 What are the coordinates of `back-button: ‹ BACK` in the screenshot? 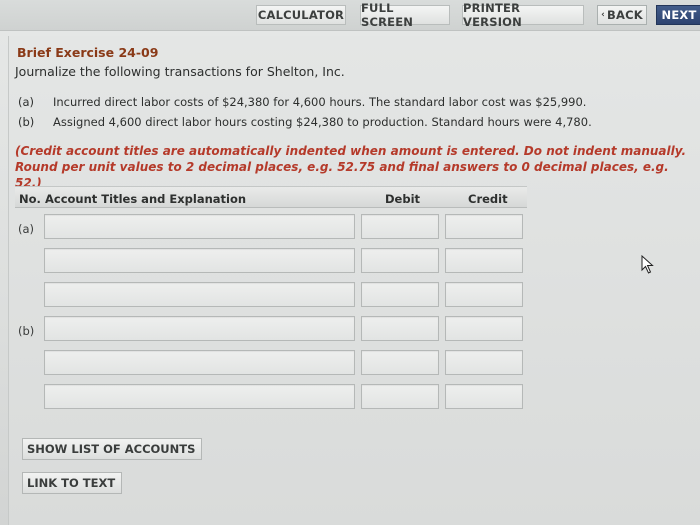 It's located at (622, 15).